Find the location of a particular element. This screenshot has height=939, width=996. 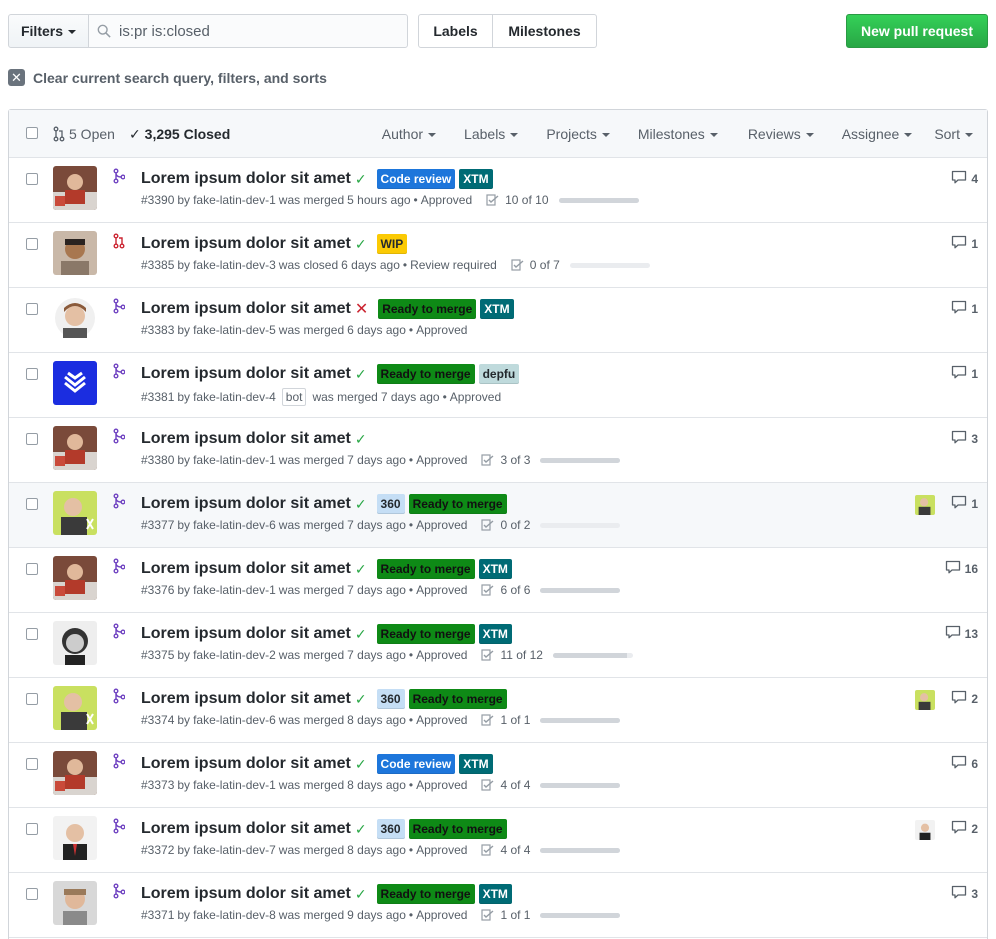

x-icon: ✕ is located at coordinates (361, 309).